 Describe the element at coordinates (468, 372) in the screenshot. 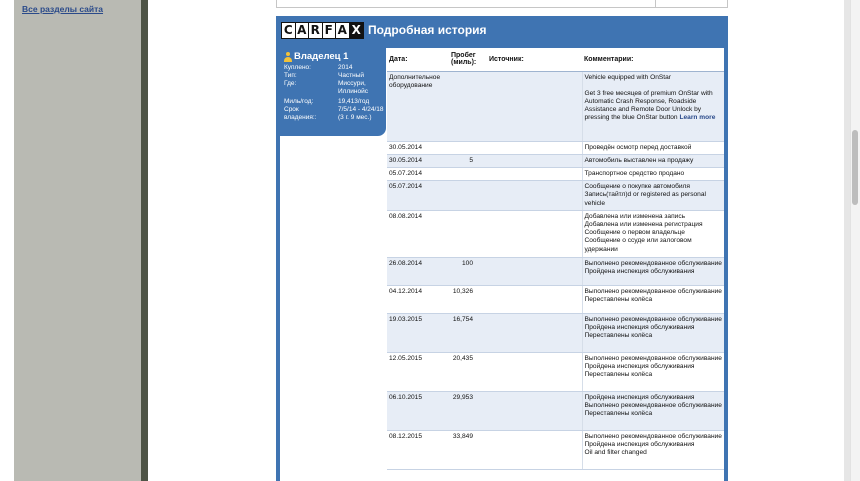

I see `cell-miles: 20,435` at that location.